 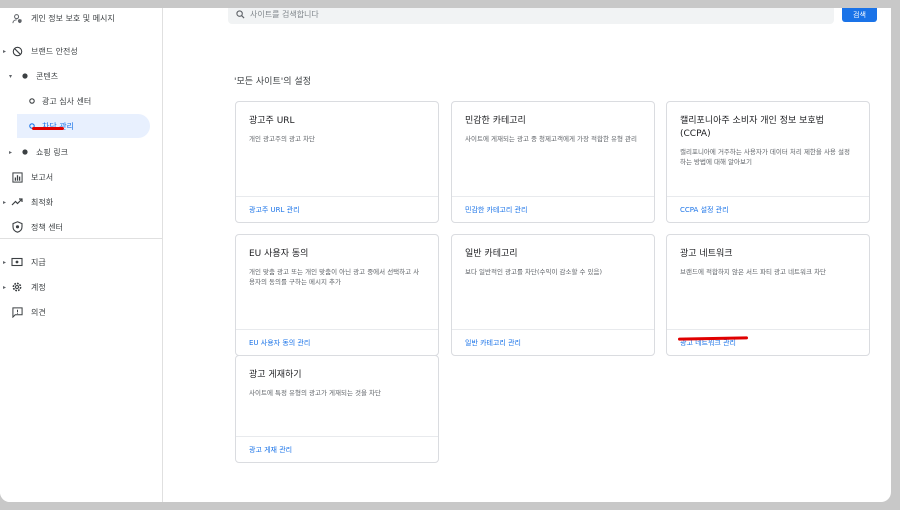 What do you see at coordinates (859, 15) in the screenshot?
I see `search-button: 검색` at bounding box center [859, 15].